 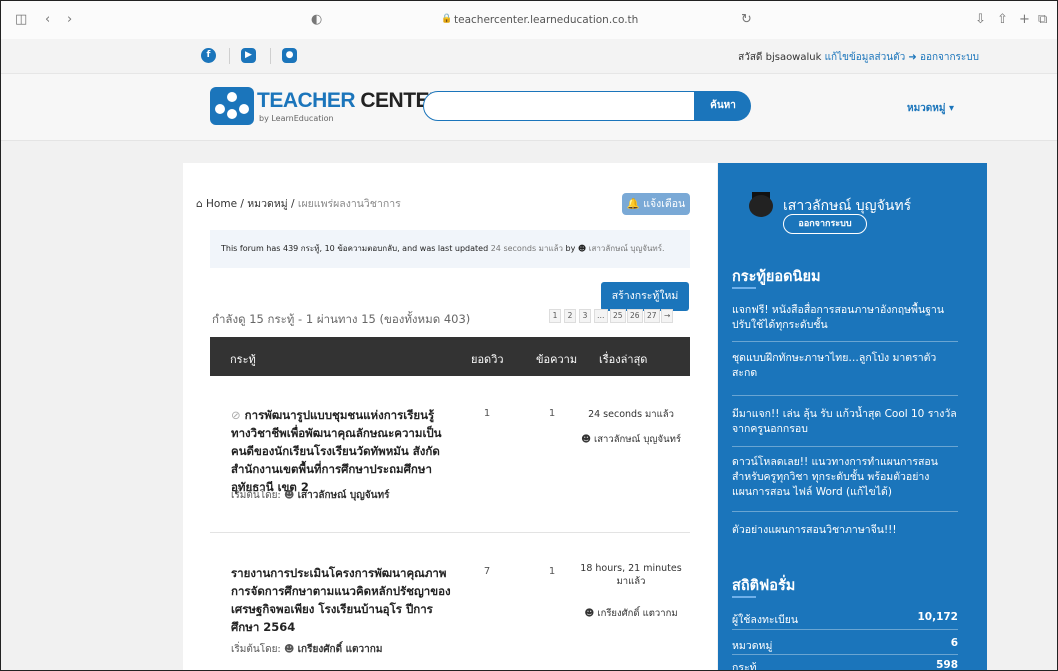 I want to click on col-topic: กระทู้, so click(x=243, y=359).